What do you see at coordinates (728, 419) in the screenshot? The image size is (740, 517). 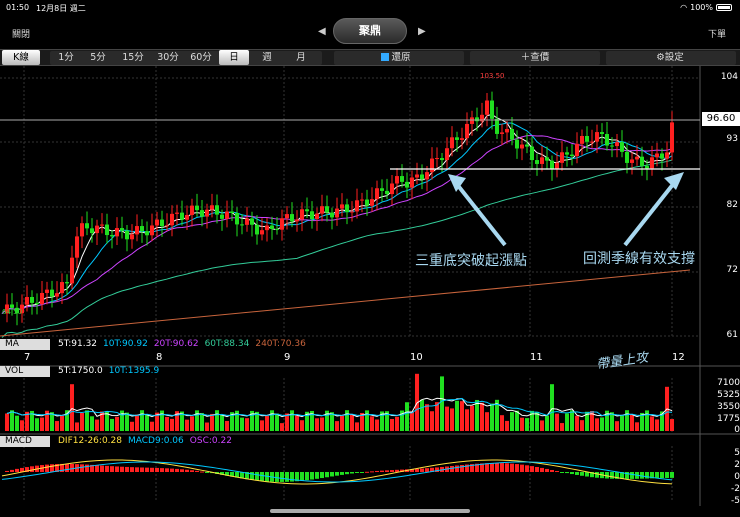 I see `vol-tick-1775: 1775` at bounding box center [728, 419].